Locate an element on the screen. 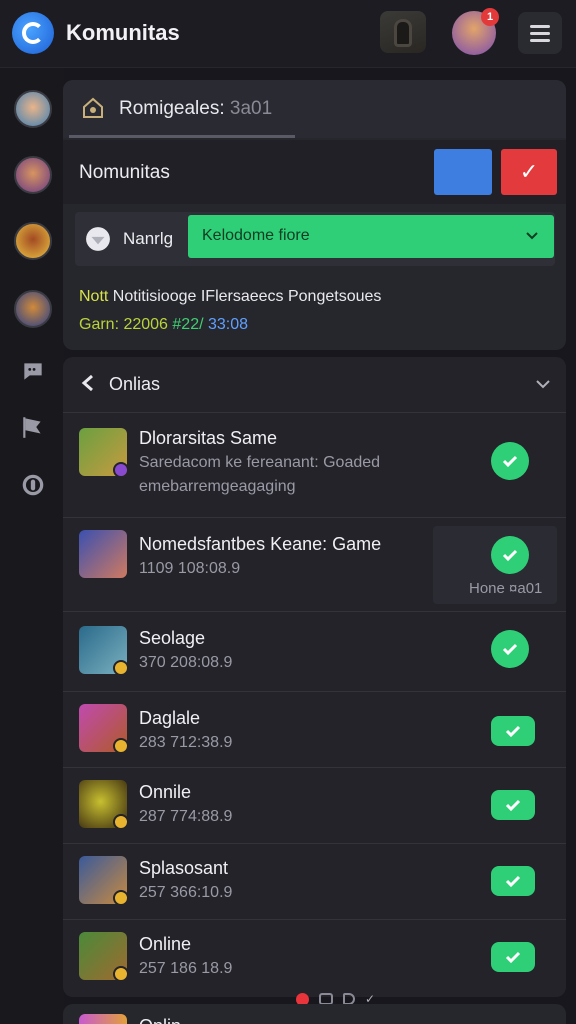  community-panel-title: Romigeales: 3a01 is located at coordinates (196, 108).